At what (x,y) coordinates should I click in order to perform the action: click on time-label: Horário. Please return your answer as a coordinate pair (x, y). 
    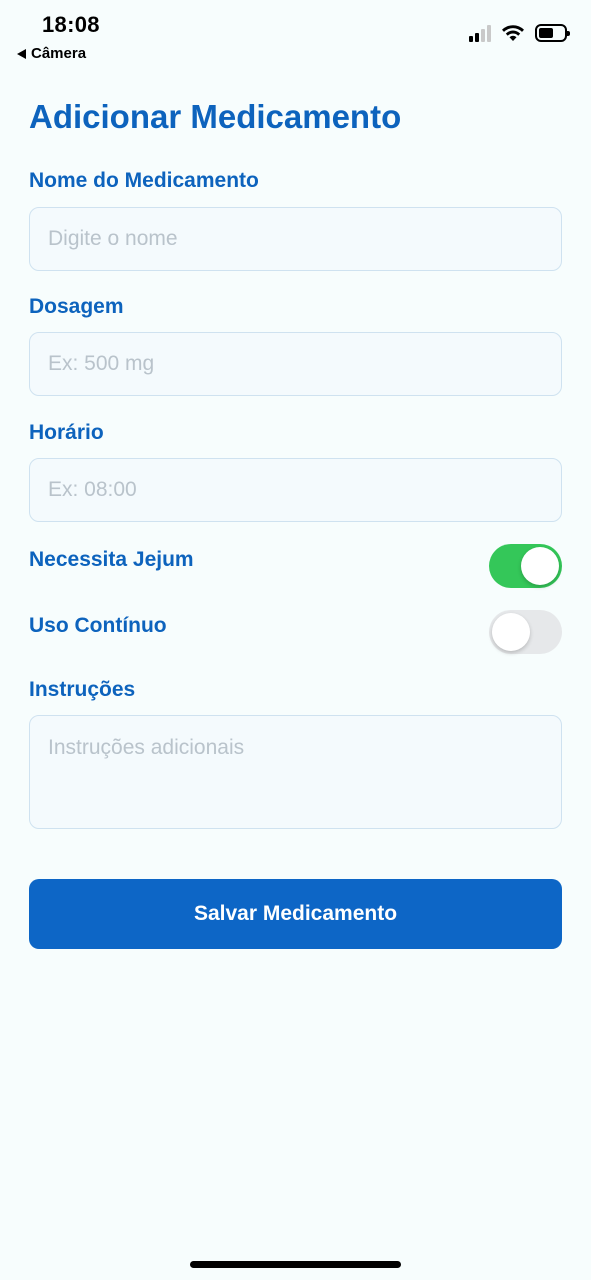
    Looking at the image, I should click on (66, 432).